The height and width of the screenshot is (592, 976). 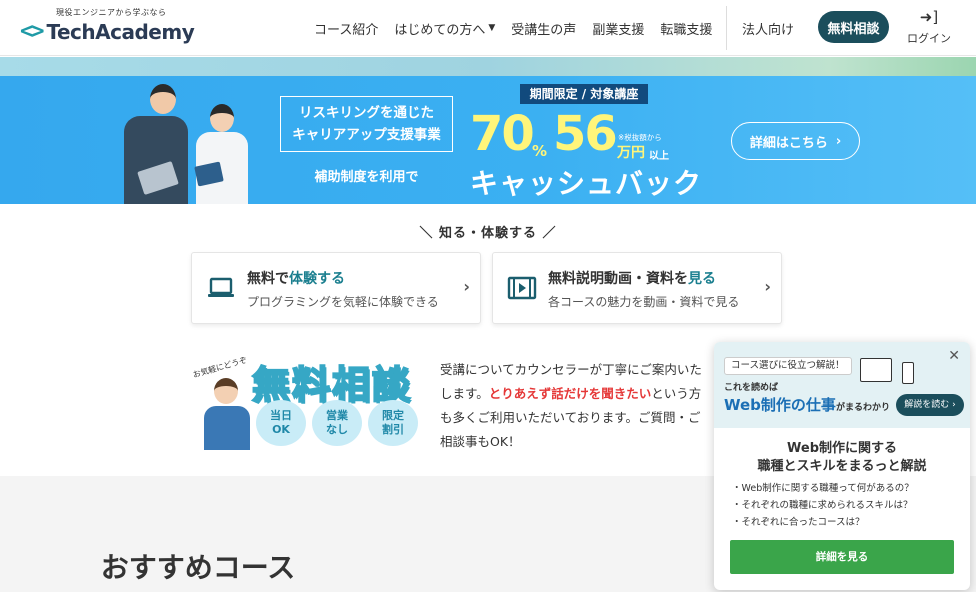 I want to click on percent-unit: %, so click(x=540, y=151).